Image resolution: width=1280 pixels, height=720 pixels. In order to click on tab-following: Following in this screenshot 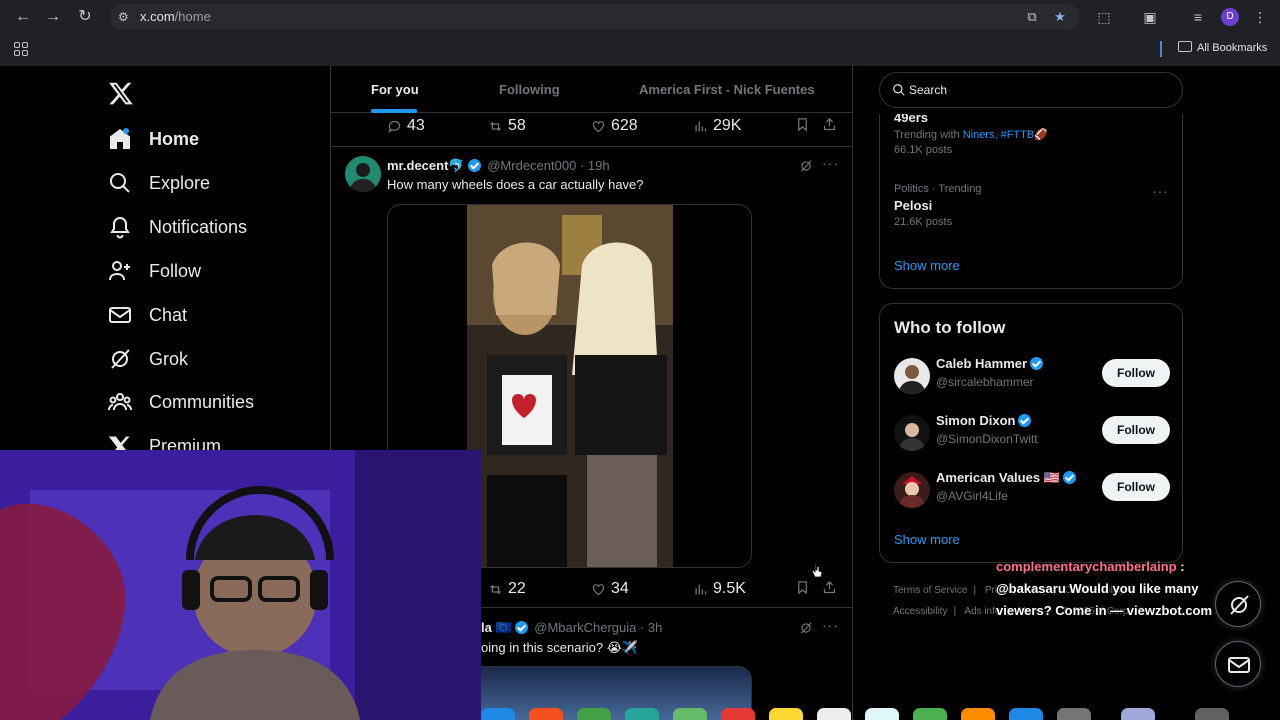, I will do `click(529, 89)`.